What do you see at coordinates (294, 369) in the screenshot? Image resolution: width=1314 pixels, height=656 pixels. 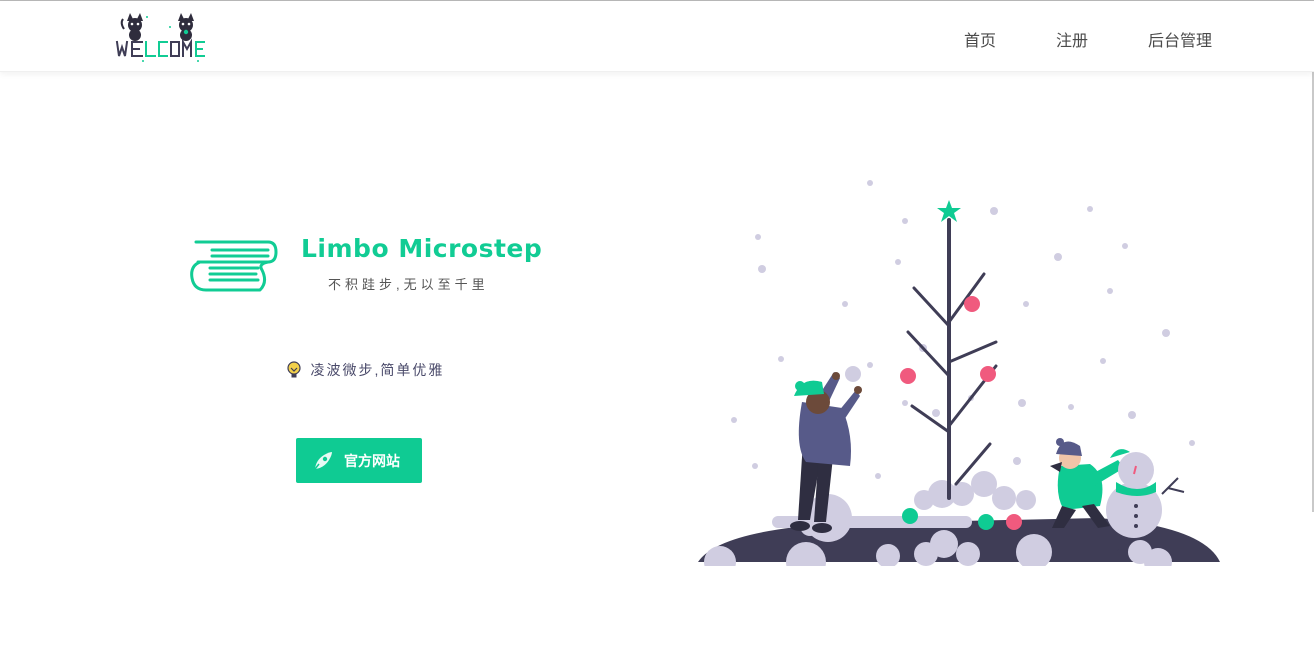 I see `lightbulb-icon` at bounding box center [294, 369].